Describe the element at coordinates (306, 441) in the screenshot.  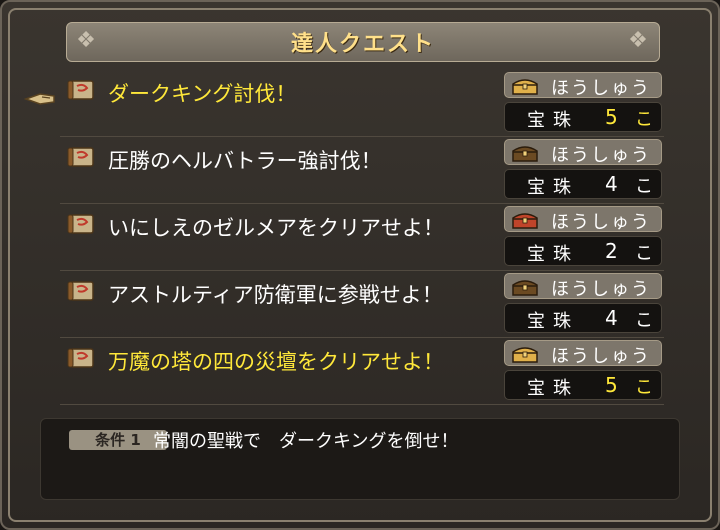
I see `condition-text: 常闇の聖戦で ダークキングを倒せ！` at that location.